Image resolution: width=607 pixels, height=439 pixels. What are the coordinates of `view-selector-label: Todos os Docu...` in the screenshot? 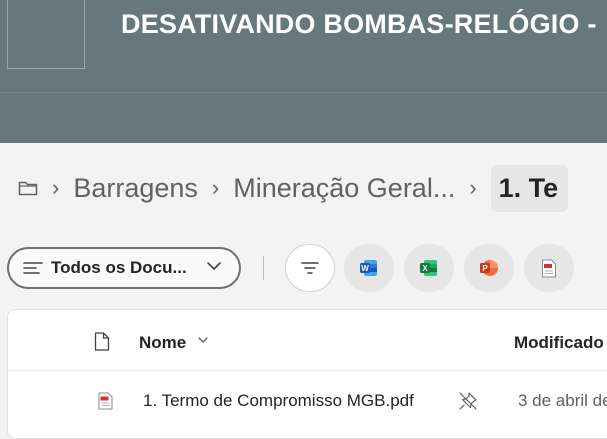 It's located at (119, 267).